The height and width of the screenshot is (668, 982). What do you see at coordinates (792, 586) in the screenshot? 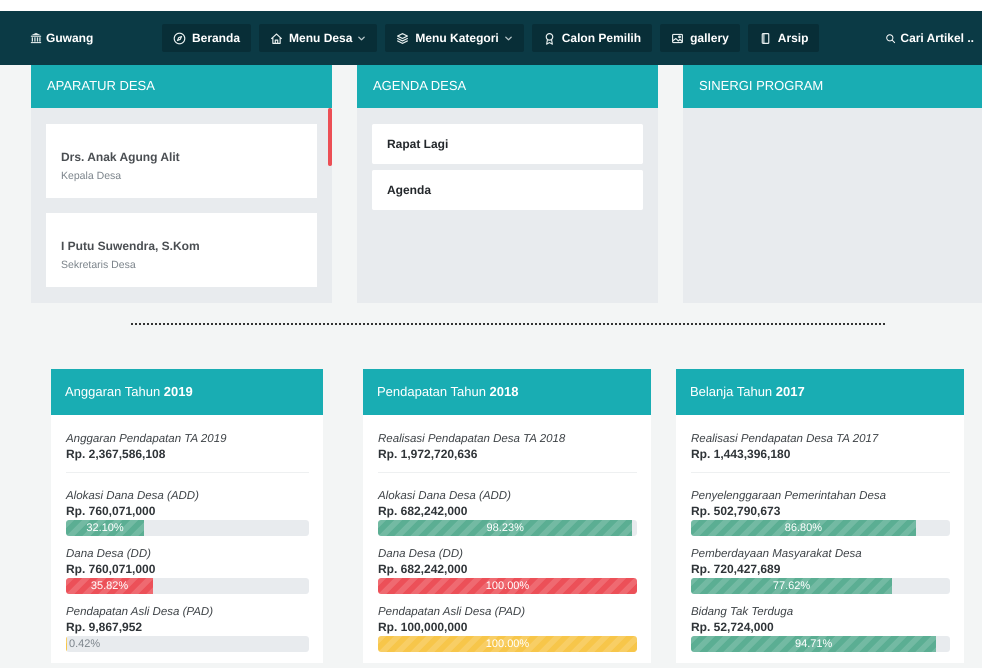
I see `progress-percent: 77.62%` at bounding box center [792, 586].